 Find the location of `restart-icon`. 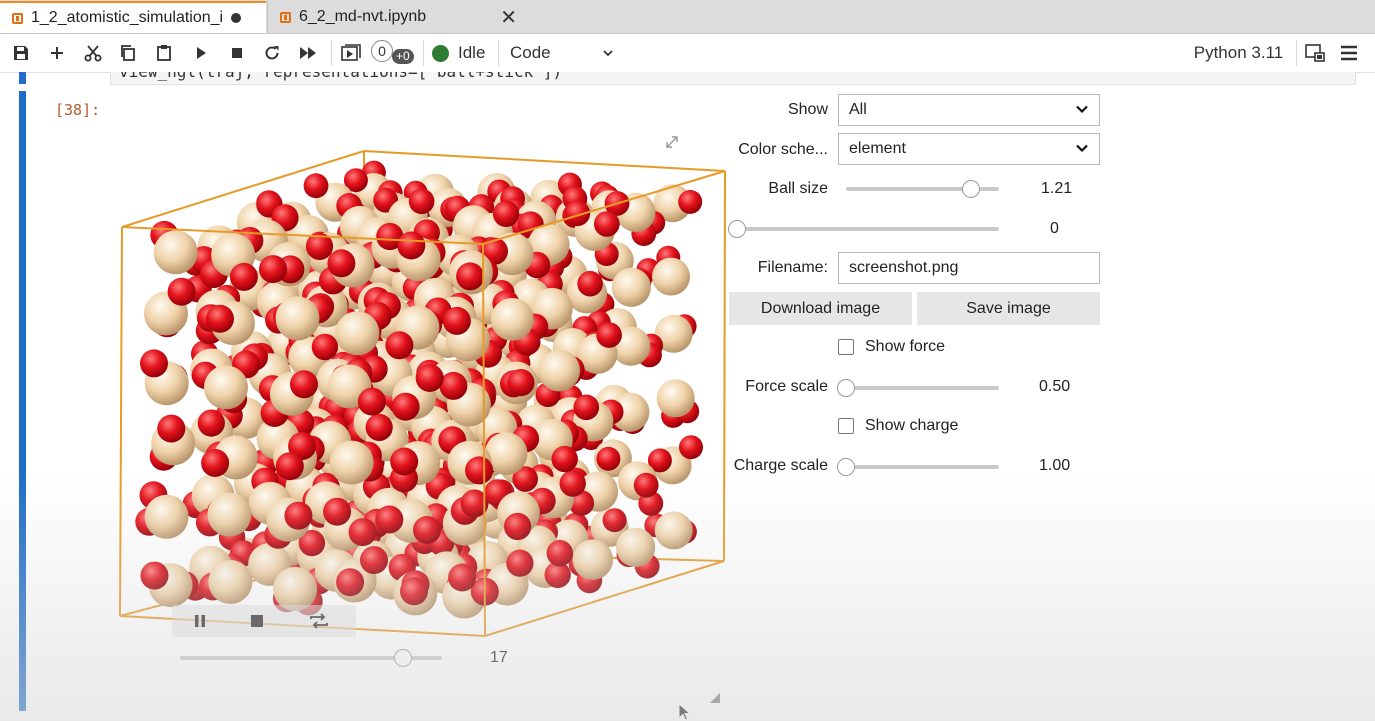

restart-icon is located at coordinates (272, 53).